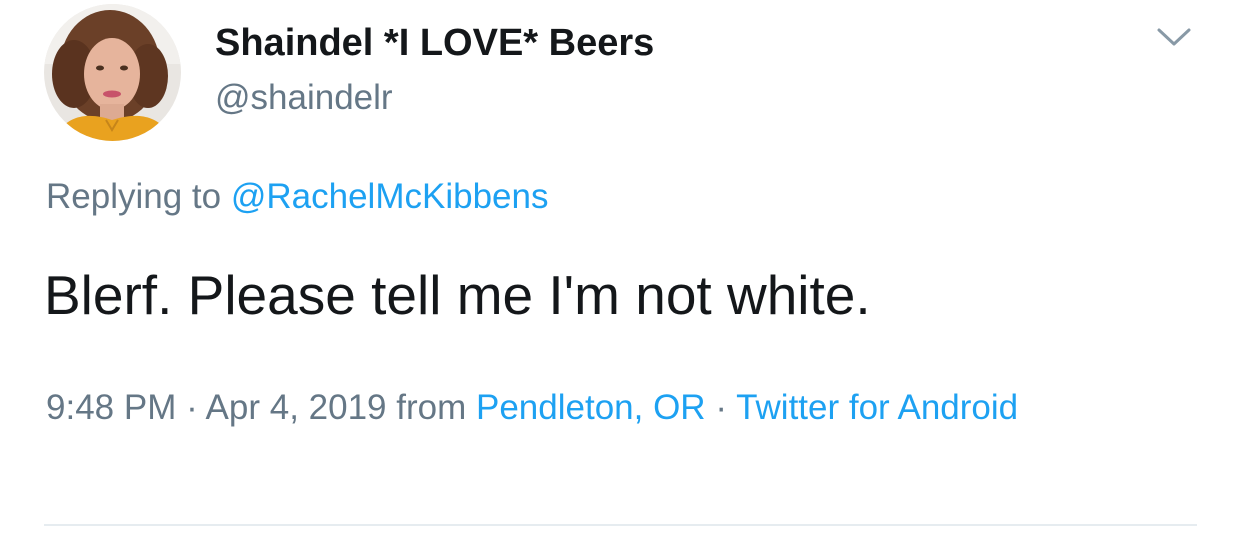 This screenshot has width=1241, height=536. Describe the element at coordinates (620, 525) in the screenshot. I see `divider` at that location.